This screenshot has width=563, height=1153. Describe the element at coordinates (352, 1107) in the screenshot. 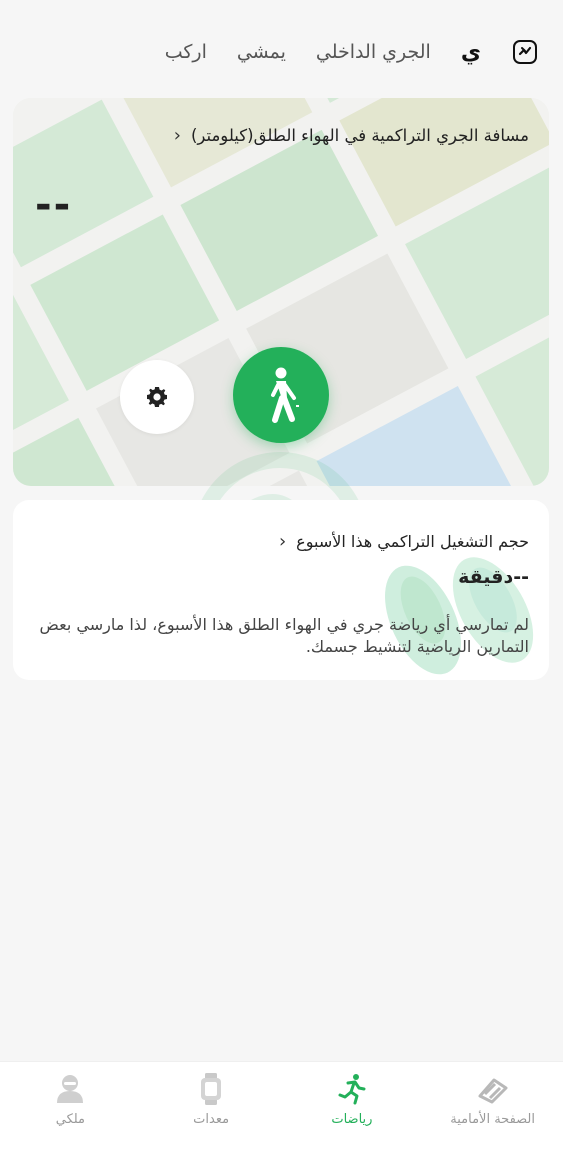

I see `nav-sports: رياضات` at that location.